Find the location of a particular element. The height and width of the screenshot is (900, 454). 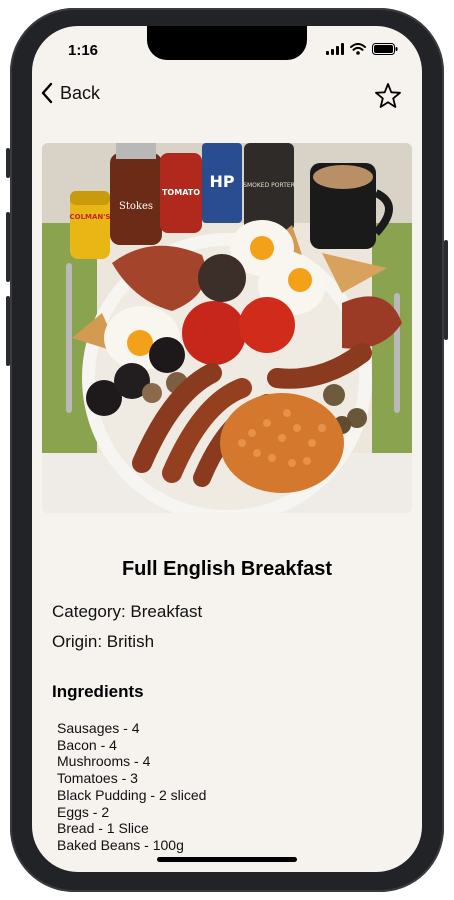

ingredients-heading: Ingredients is located at coordinates (98, 691).